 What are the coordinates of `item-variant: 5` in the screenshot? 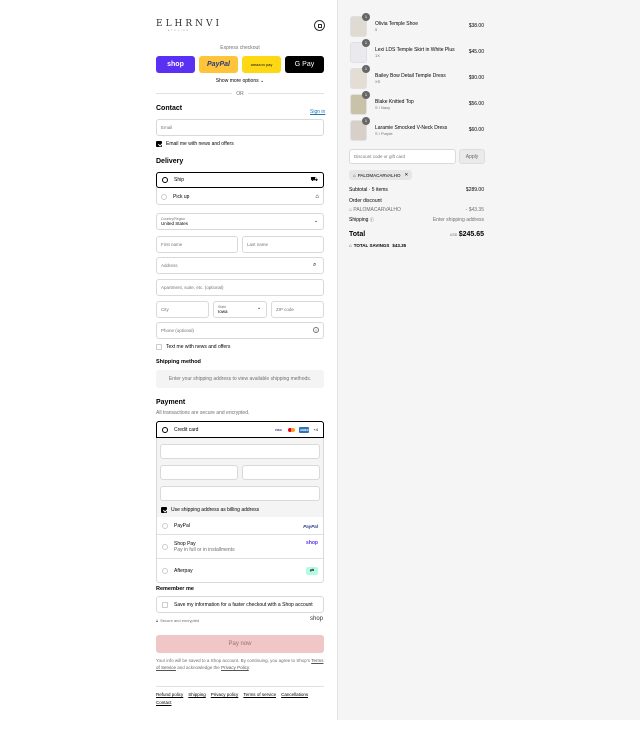 It's located at (376, 29).